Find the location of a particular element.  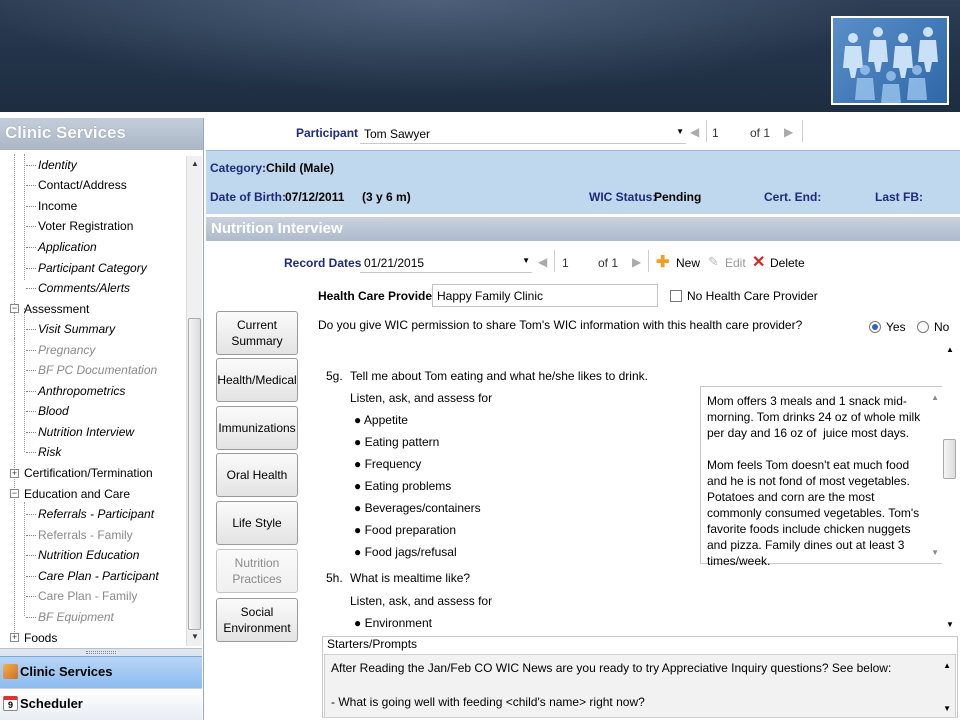

nav-group-certification: Certification/Termination is located at coordinates (88, 473).